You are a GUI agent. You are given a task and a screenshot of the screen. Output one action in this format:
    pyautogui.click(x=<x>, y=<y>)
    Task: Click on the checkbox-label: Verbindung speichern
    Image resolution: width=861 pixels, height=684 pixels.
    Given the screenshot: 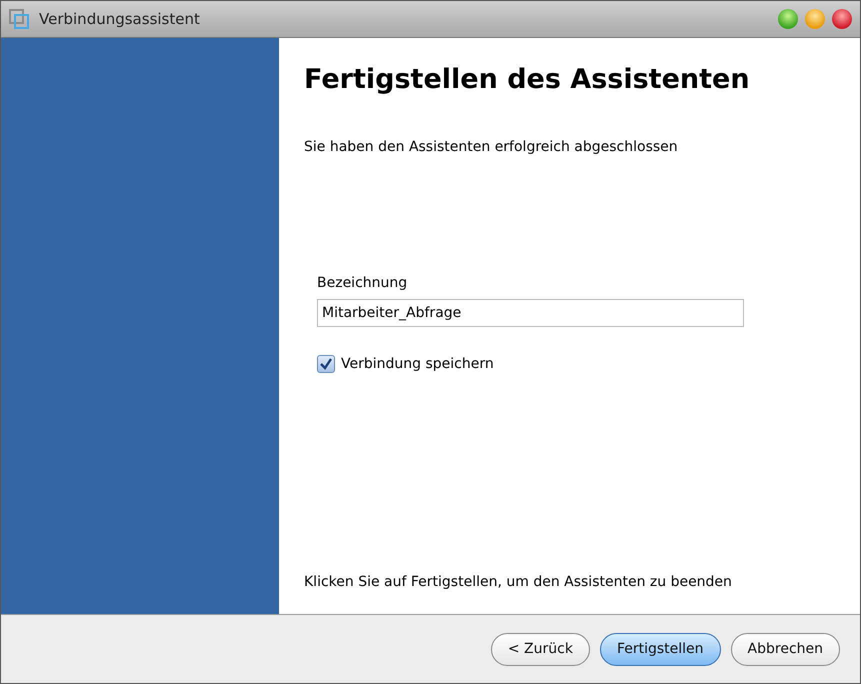 What is the action you would take?
    pyautogui.click(x=417, y=364)
    